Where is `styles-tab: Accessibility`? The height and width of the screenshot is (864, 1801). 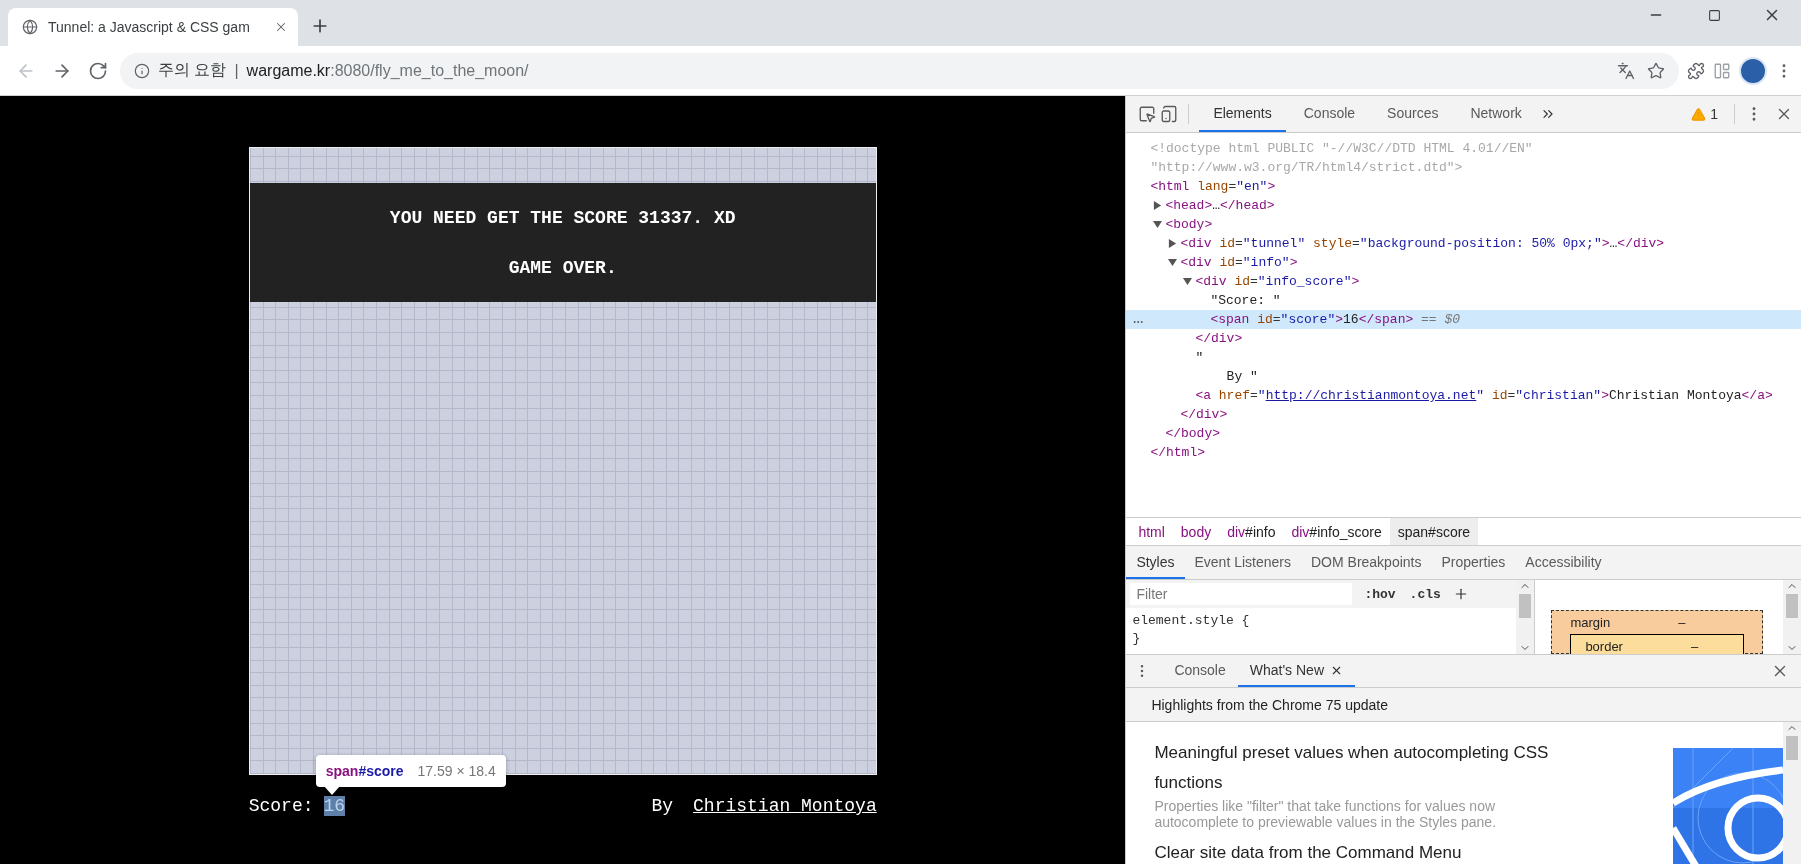
styles-tab: Accessibility is located at coordinates (1563, 562).